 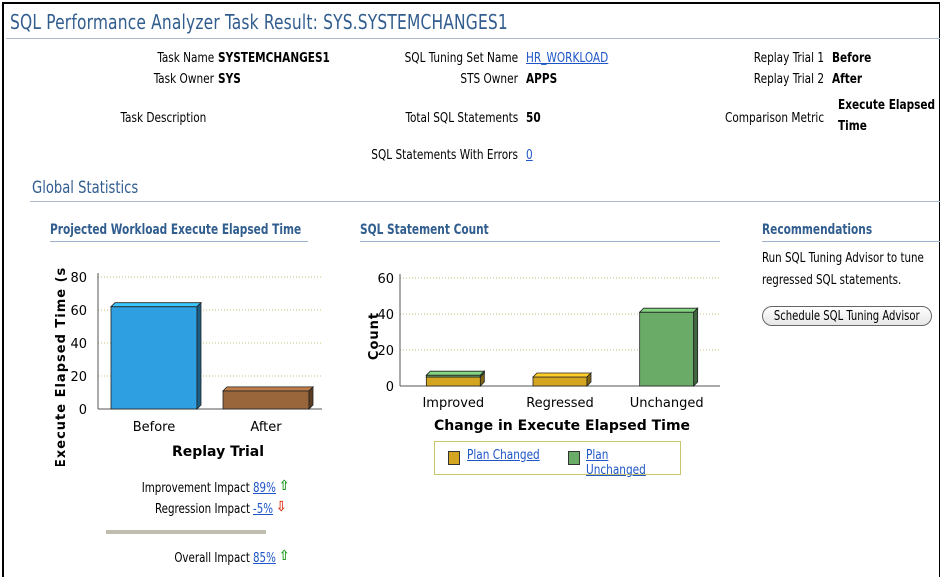 What do you see at coordinates (281, 507) in the screenshot?
I see `arrow-down-icon: ⇩` at bounding box center [281, 507].